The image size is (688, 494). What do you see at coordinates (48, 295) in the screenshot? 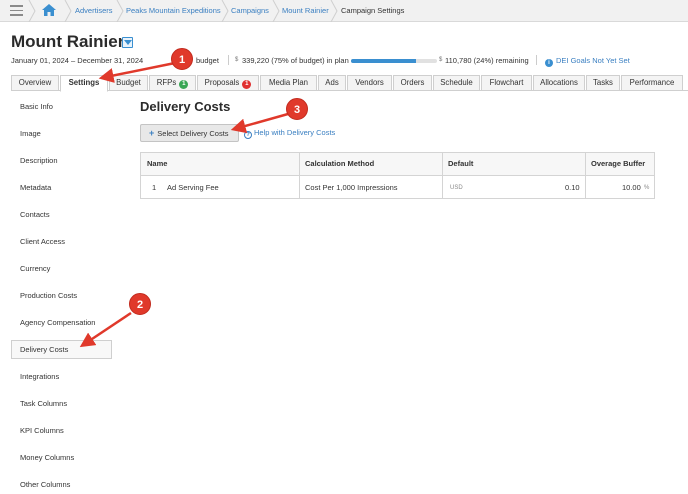
I see `sidebar-item-production-costs: Production Costs` at bounding box center [48, 295].